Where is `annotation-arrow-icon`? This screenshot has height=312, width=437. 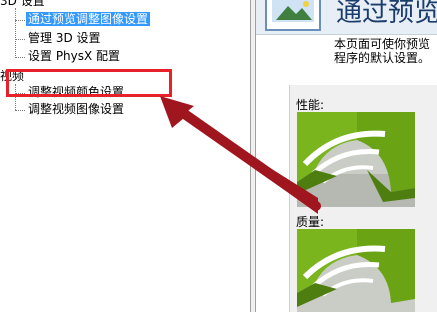 annotation-arrow-icon is located at coordinates (240, 155).